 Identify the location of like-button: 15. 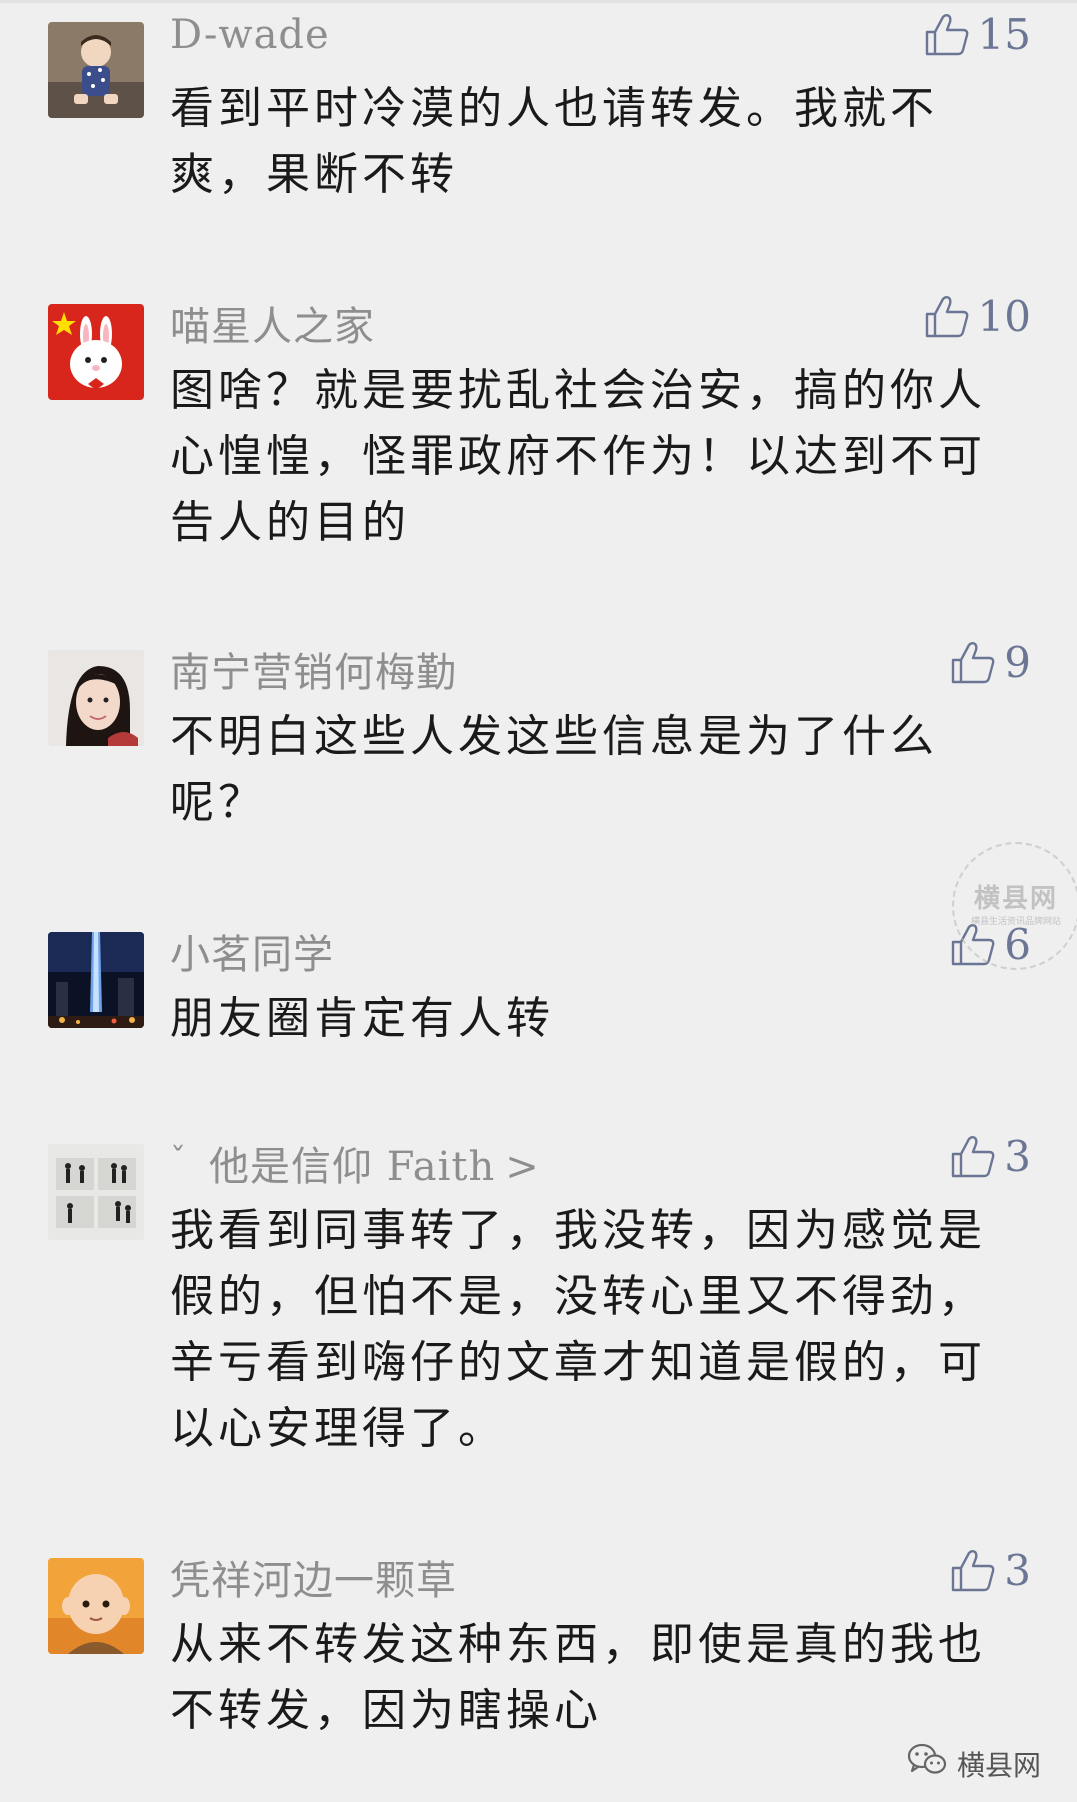
(977, 34).